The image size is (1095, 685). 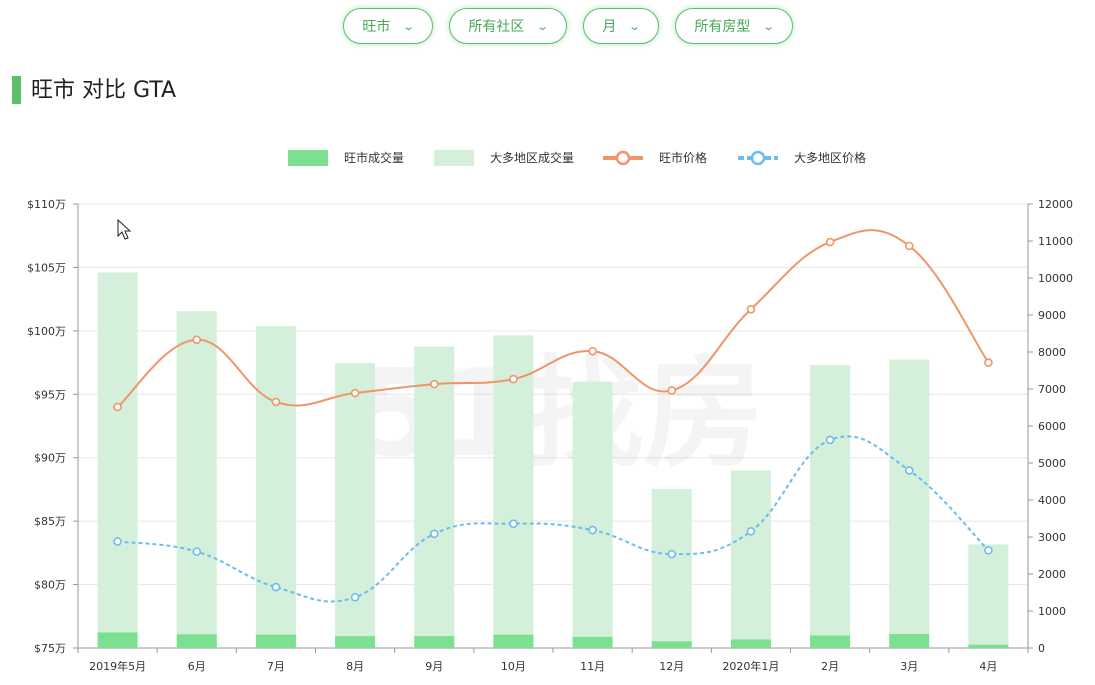 What do you see at coordinates (276, 666) in the screenshot?
I see `x-tick-label: 7月` at bounding box center [276, 666].